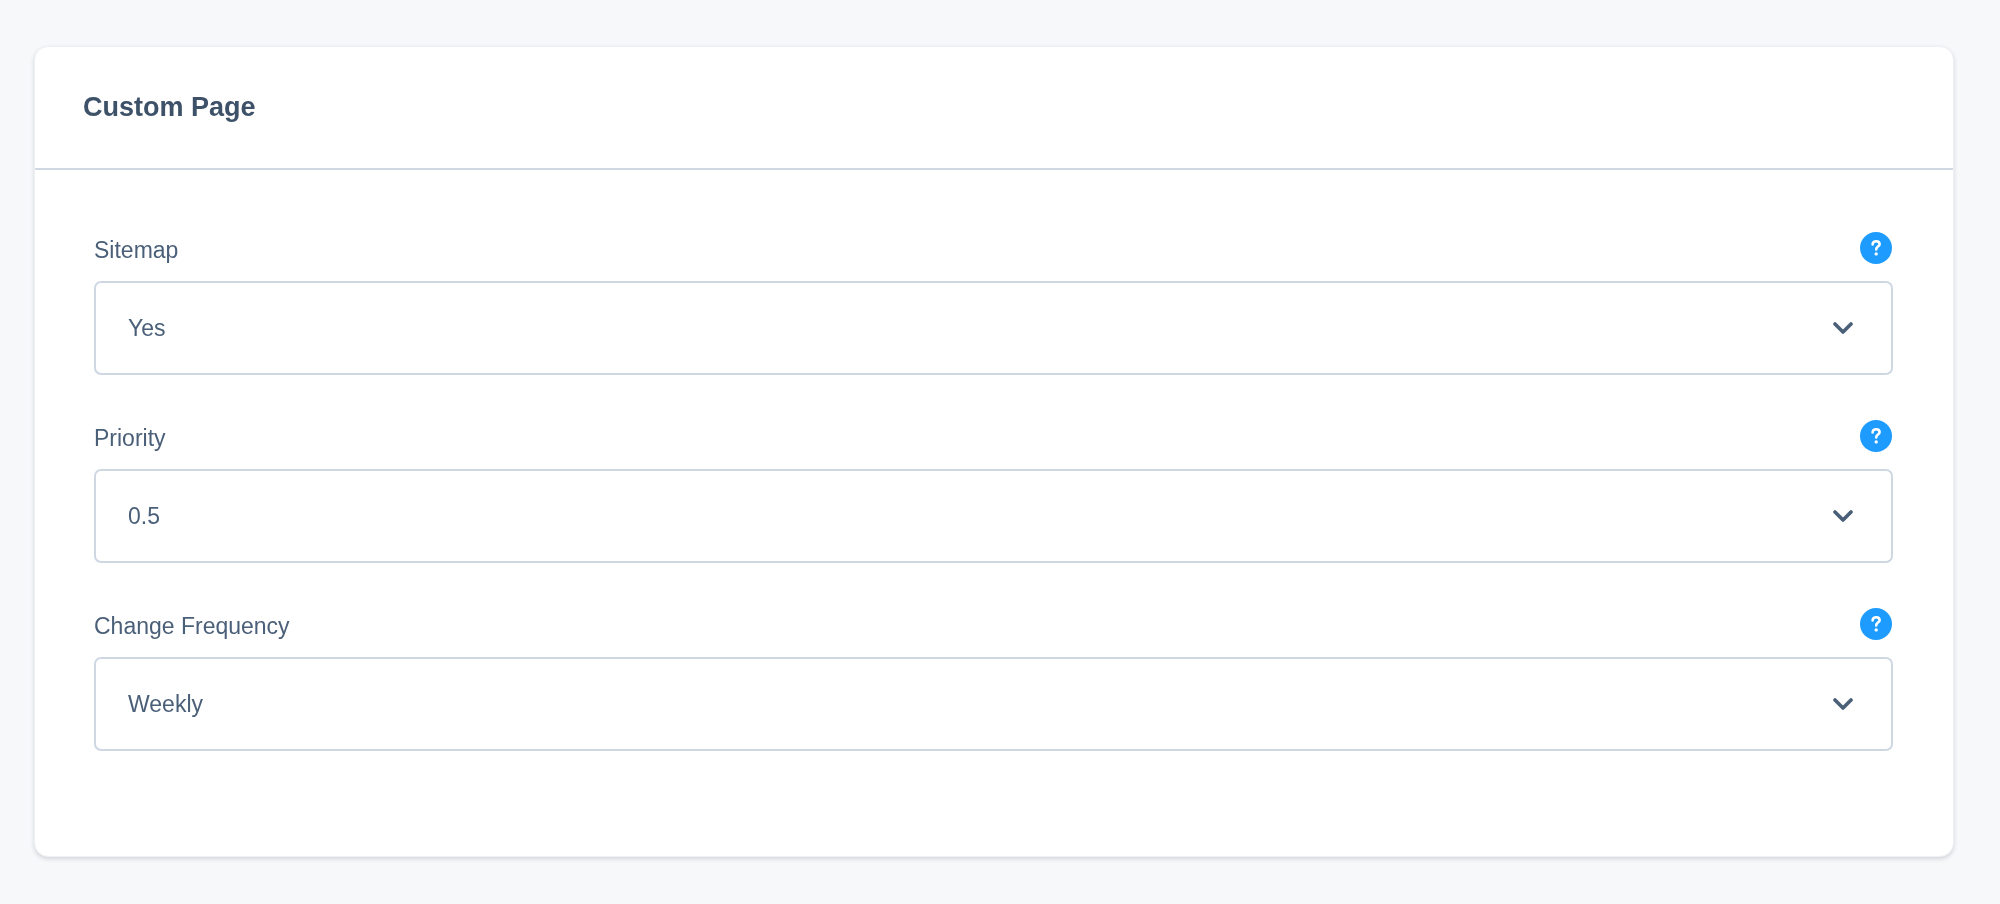  Describe the element at coordinates (136, 250) in the screenshot. I see `field-label: Sitemap` at that location.